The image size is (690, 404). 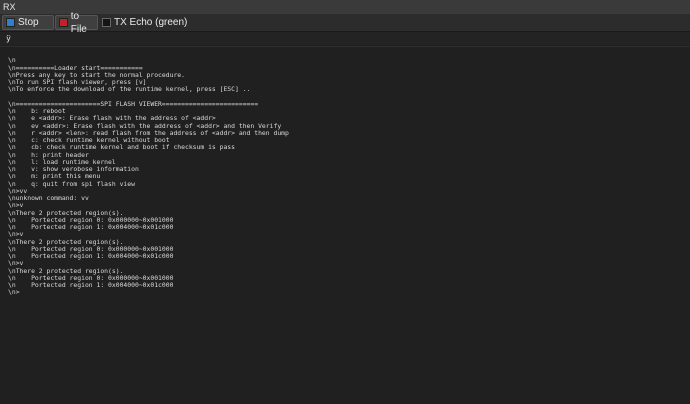 What do you see at coordinates (76, 23) in the screenshot?
I see `to-file-button: to File` at bounding box center [76, 23].